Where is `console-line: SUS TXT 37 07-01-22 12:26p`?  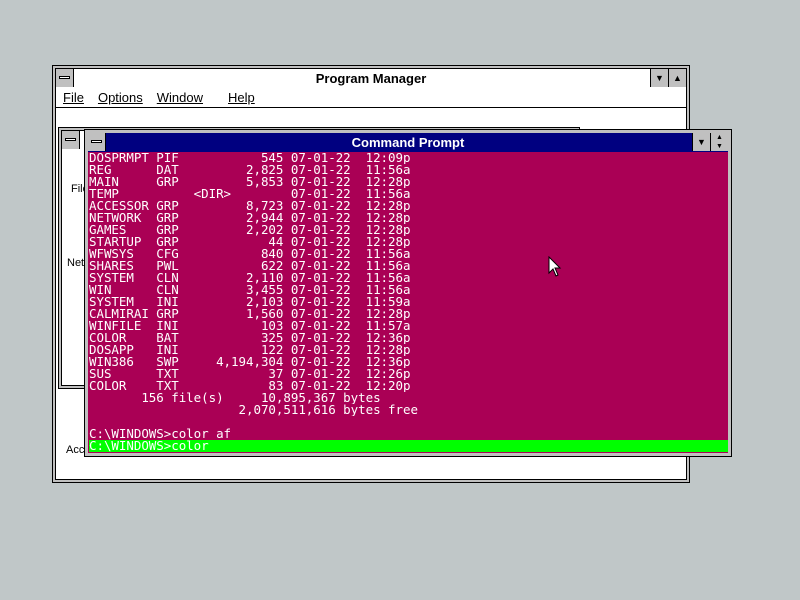
console-line: SUS TXT 37 07-01-22 12:26p is located at coordinates (250, 374).